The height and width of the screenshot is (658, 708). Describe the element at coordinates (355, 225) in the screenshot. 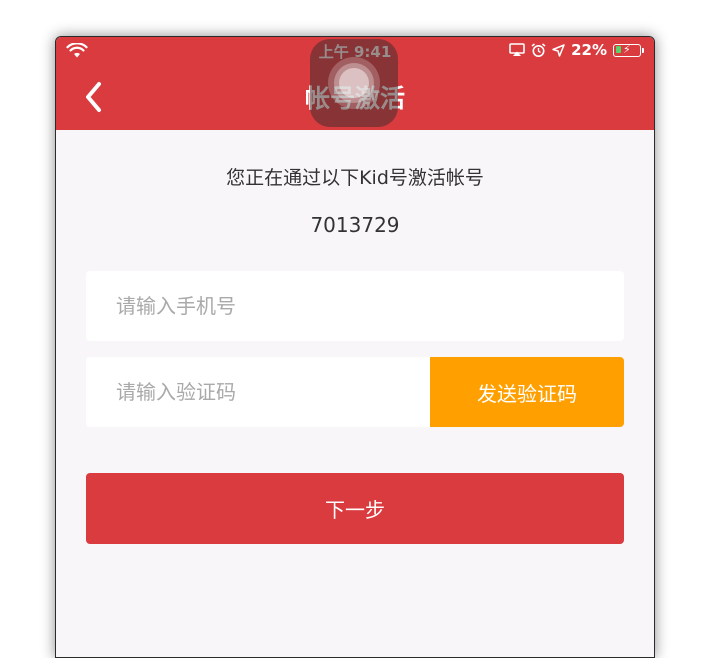

I see `kid-number: 7013729` at that location.